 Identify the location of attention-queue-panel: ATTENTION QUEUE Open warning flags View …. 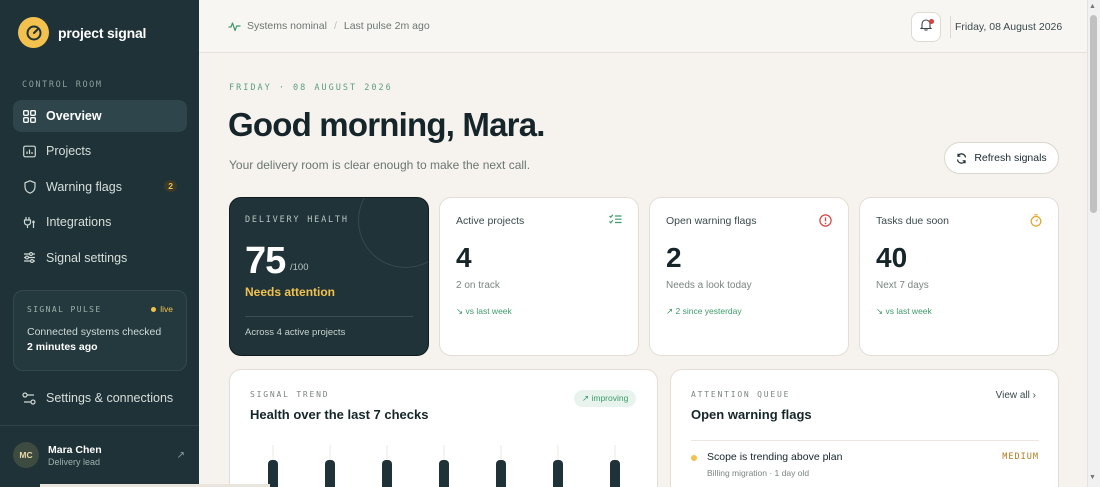
(864, 428).